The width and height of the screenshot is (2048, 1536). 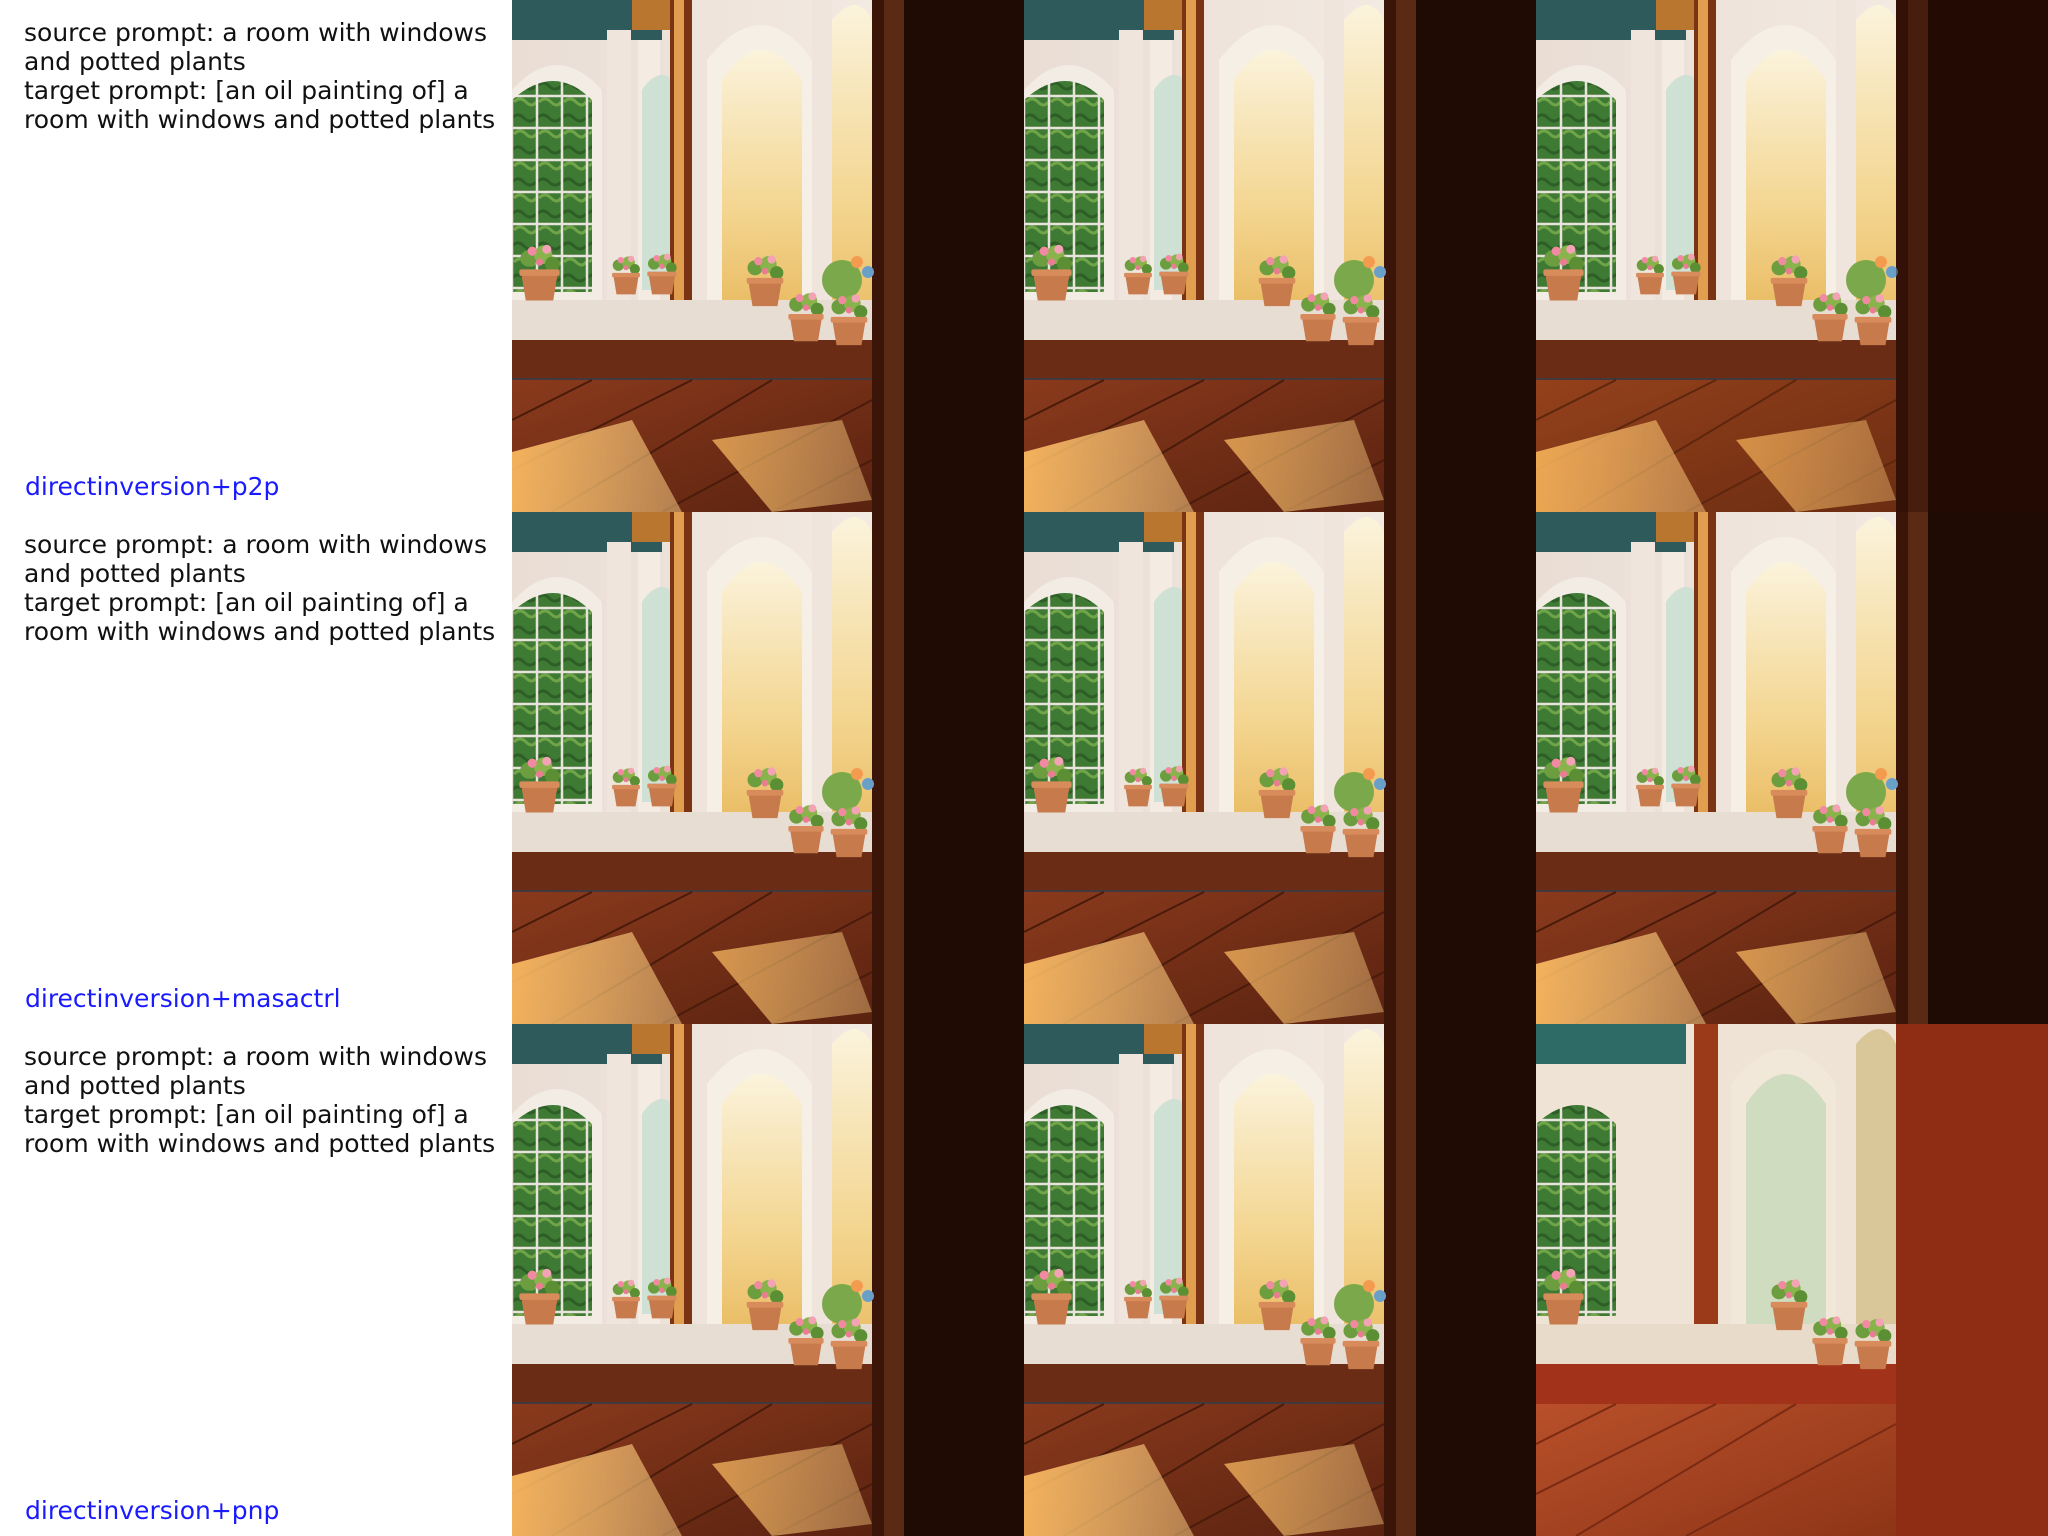 I want to click on method-label: directinversion+pnp, so click(x=152, y=1510).